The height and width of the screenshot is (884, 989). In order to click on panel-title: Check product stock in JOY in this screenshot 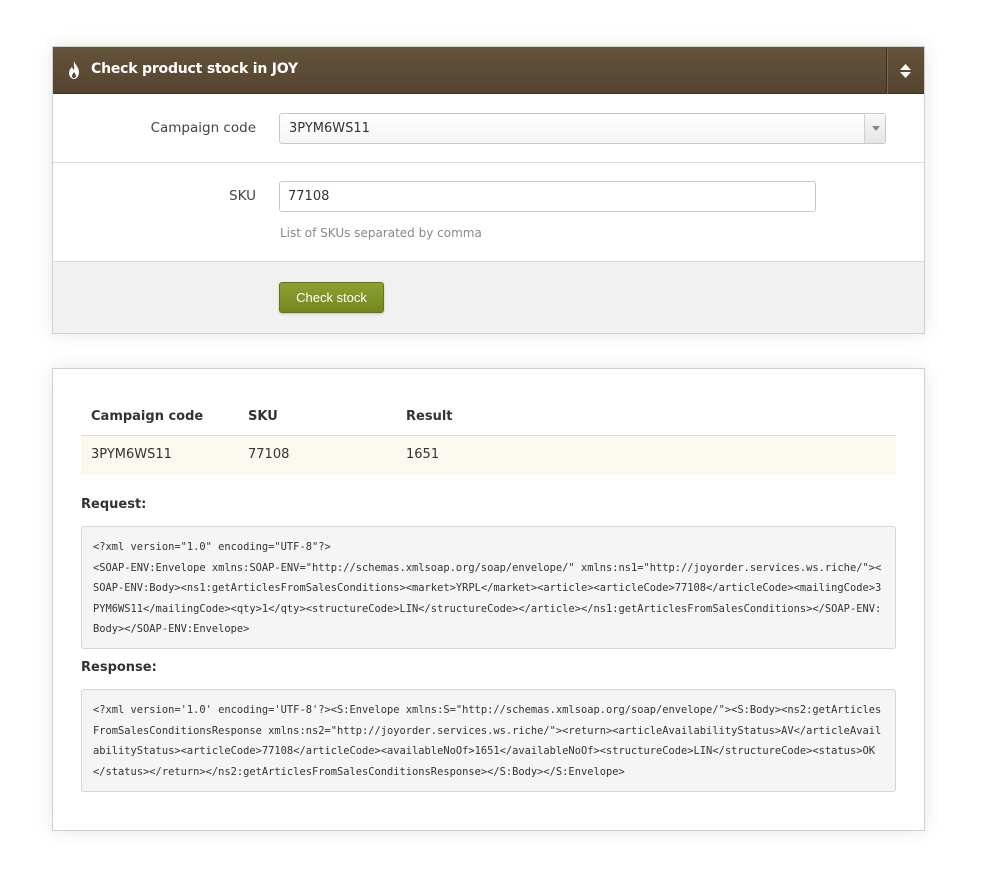, I will do `click(194, 69)`.